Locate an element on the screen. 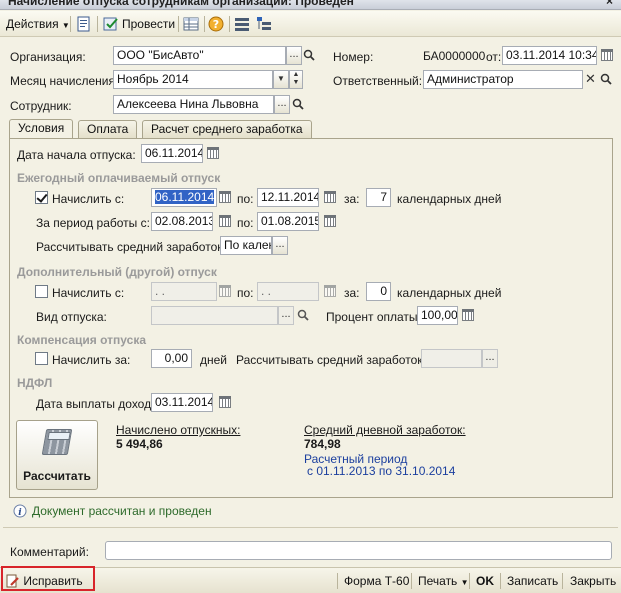  annual-from-value: 06.11.2014 is located at coordinates (185, 197).